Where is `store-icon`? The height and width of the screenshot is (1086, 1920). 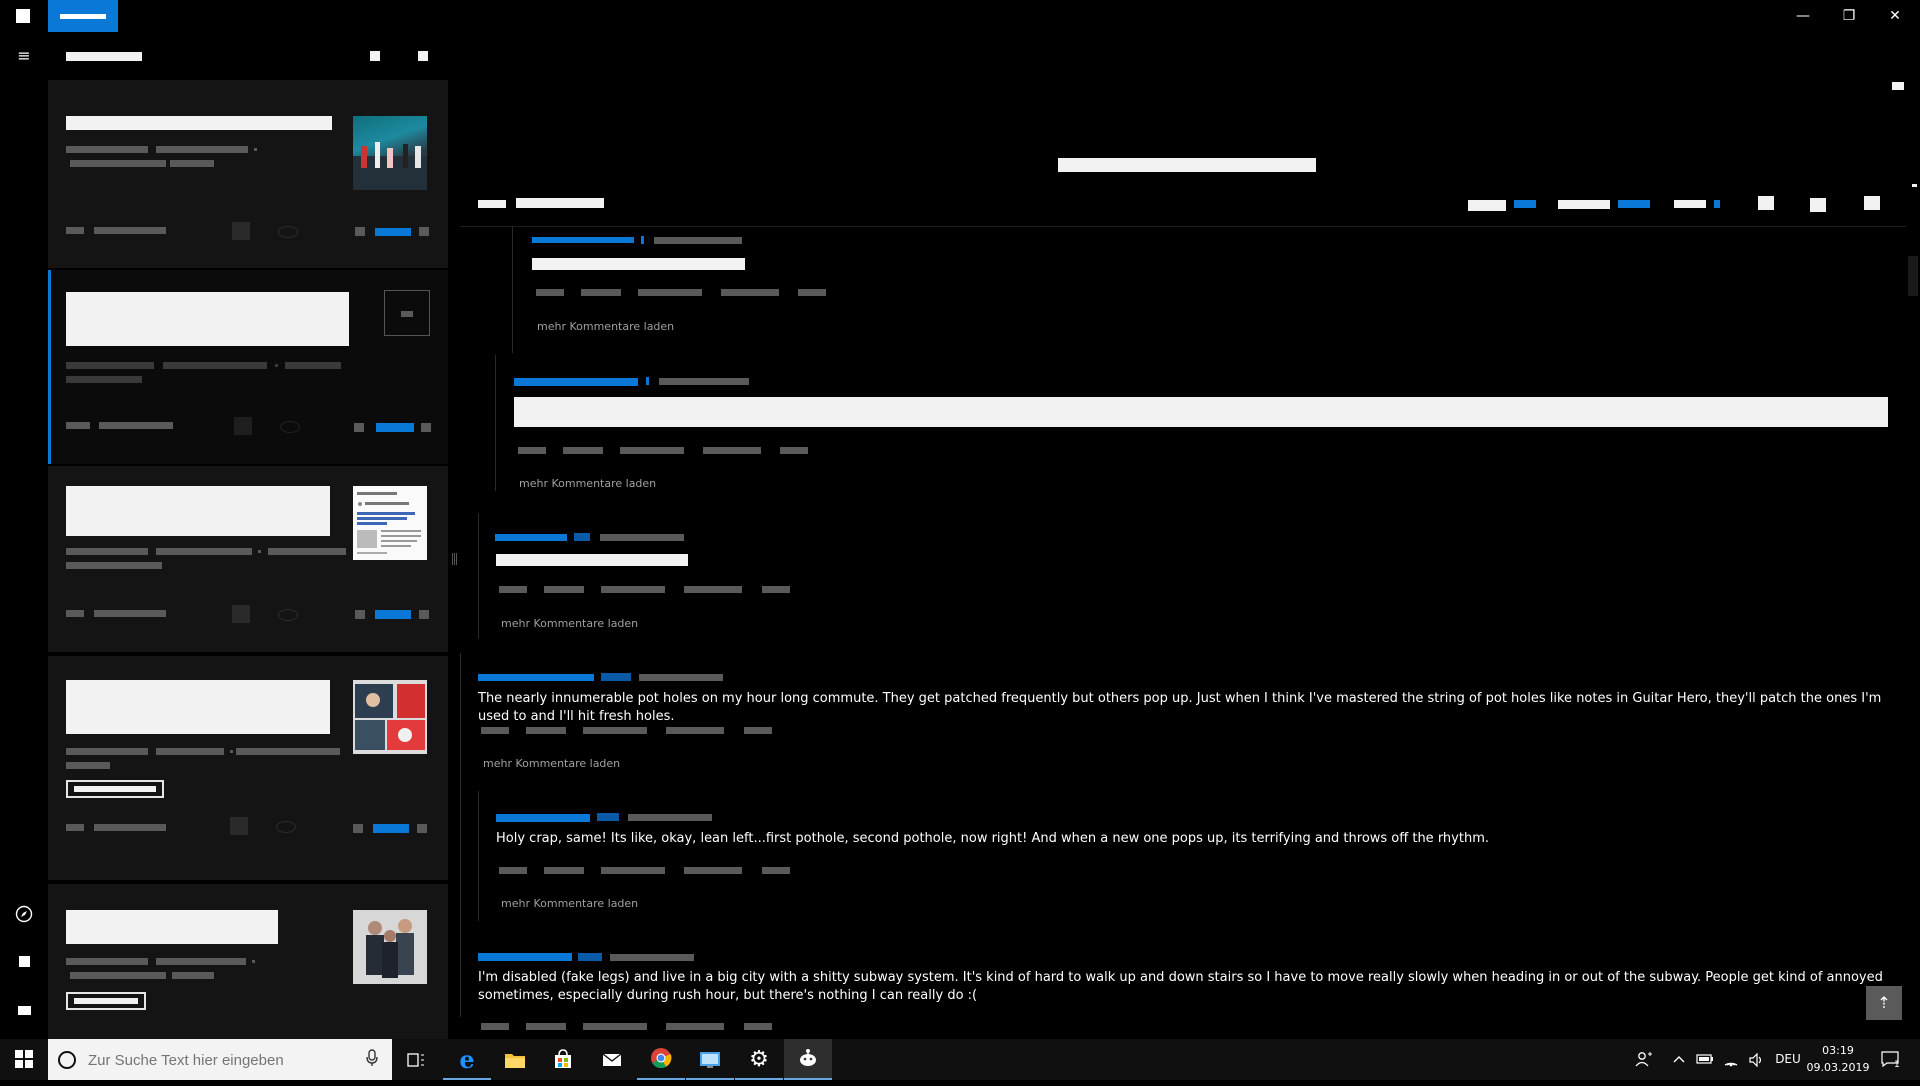
store-icon is located at coordinates (563, 1059).